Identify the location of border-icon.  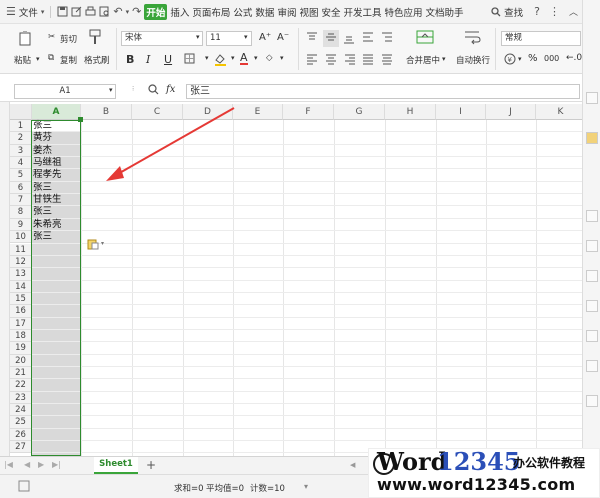
(189, 60).